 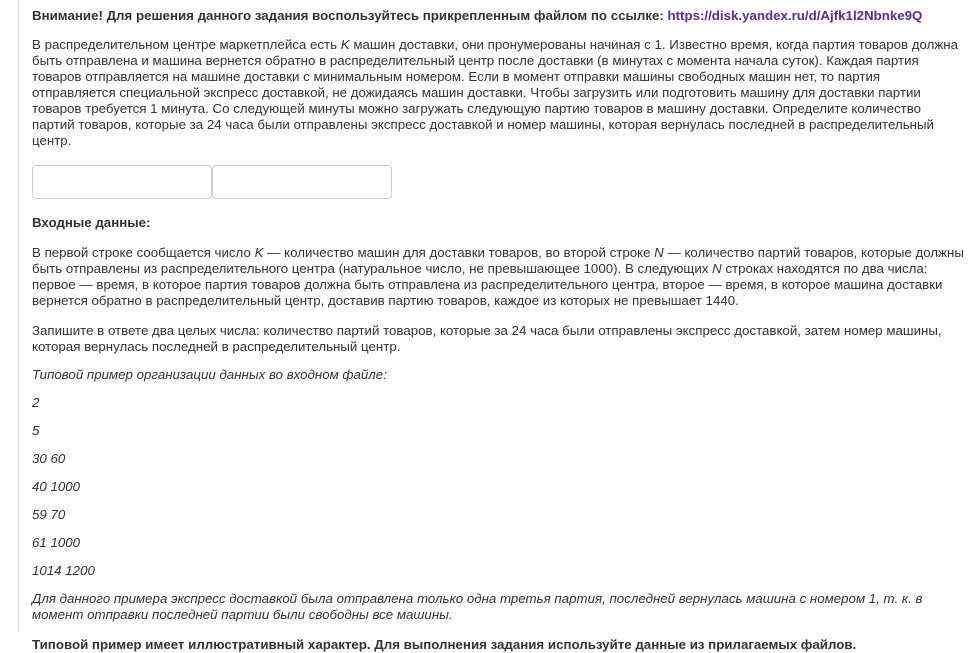 I want to click on example-line: 2, so click(x=36, y=402).